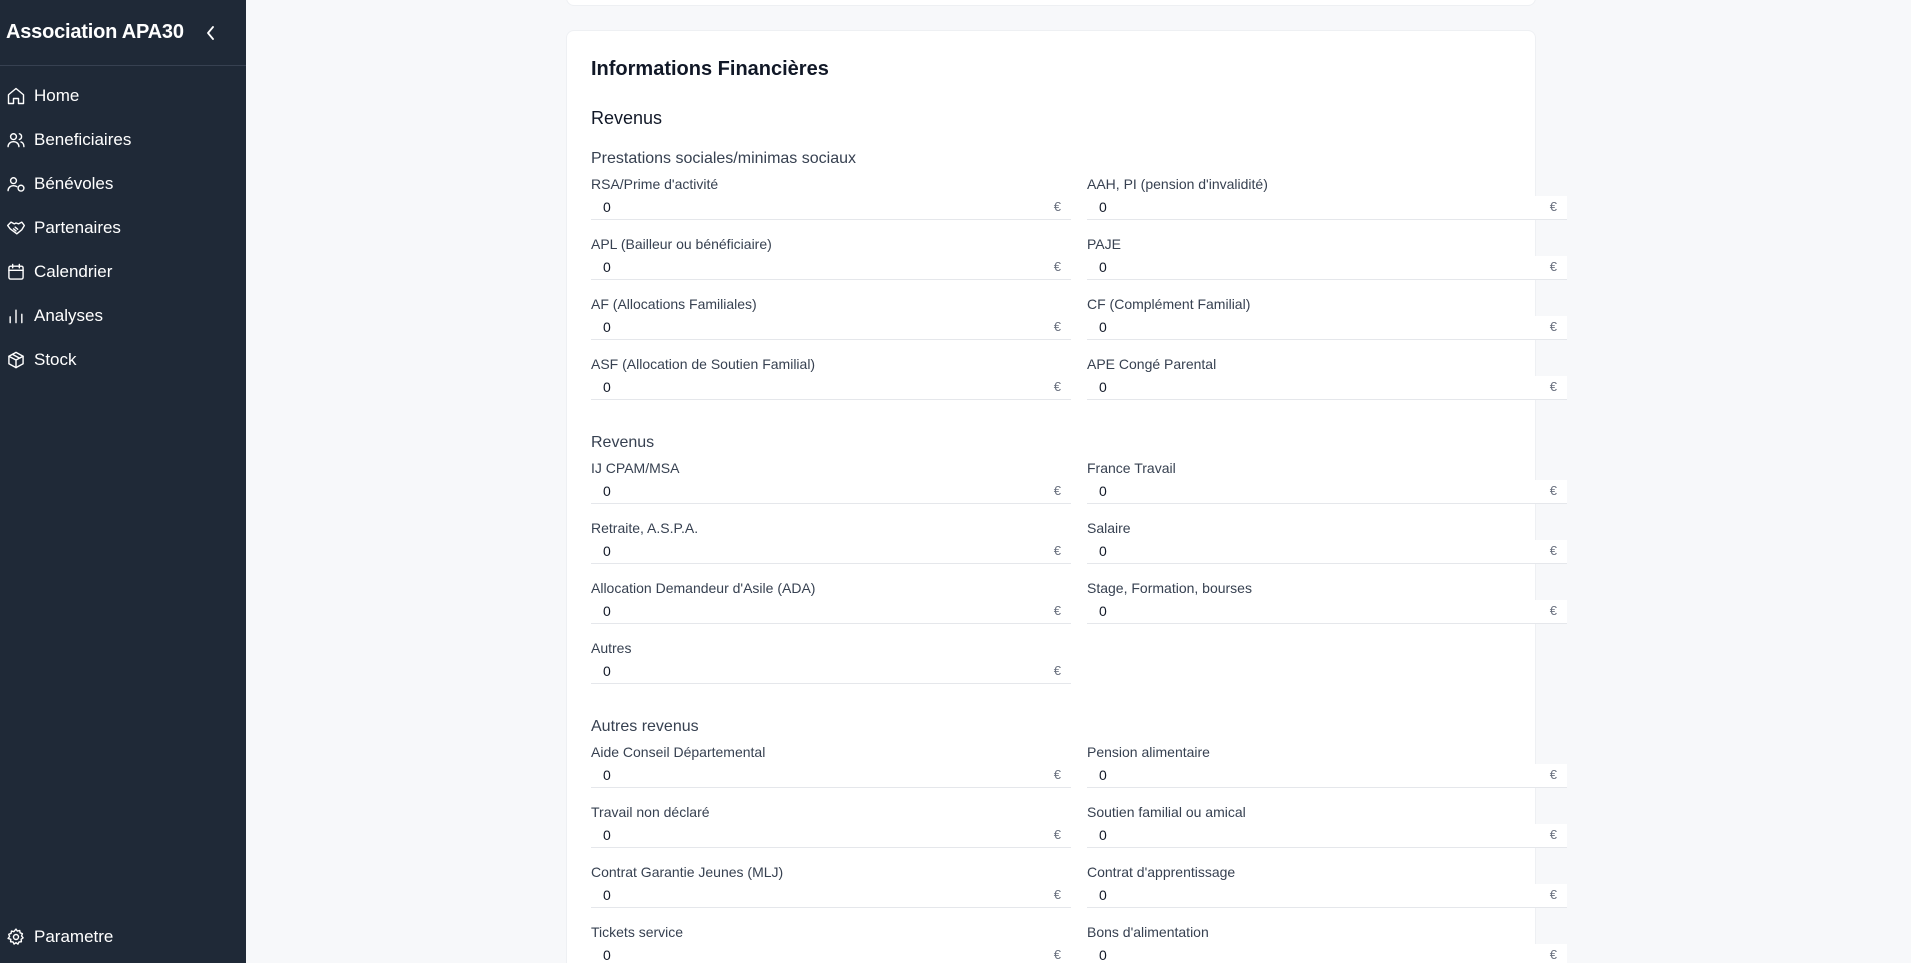 The width and height of the screenshot is (1911, 963). I want to click on sidebar-item-benevoles: Bénévoles, so click(123, 184).